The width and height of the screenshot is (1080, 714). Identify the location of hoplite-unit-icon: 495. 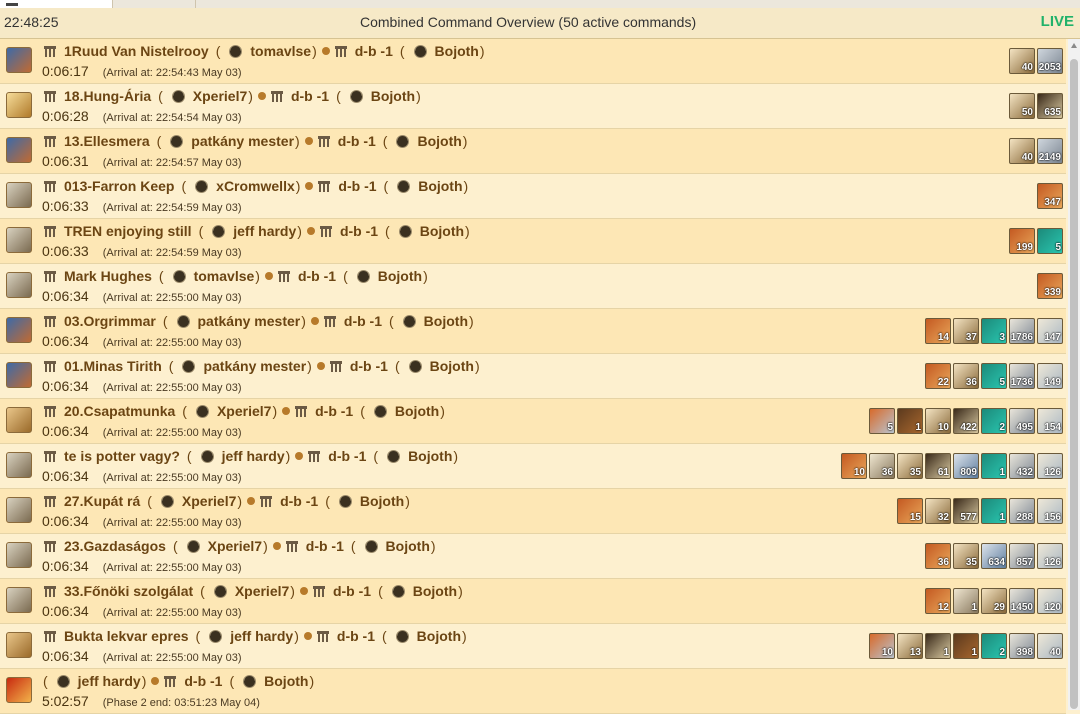
(1022, 421).